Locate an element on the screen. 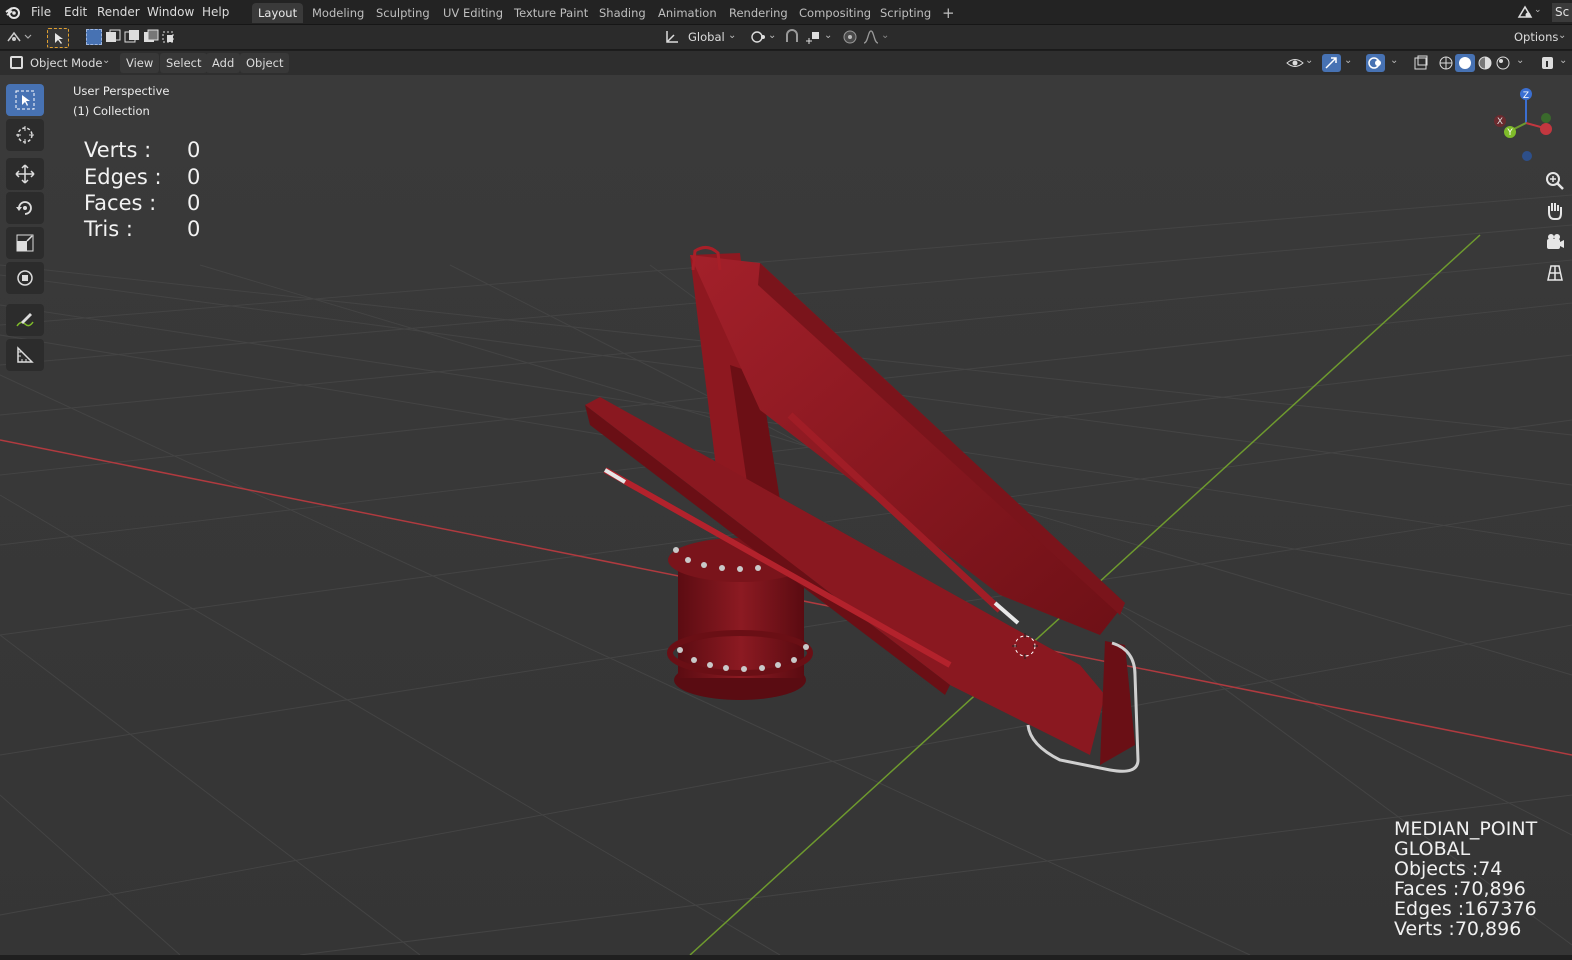 The height and width of the screenshot is (960, 1572). shading-chevron-icon: ⌄ is located at coordinates (1520, 60).